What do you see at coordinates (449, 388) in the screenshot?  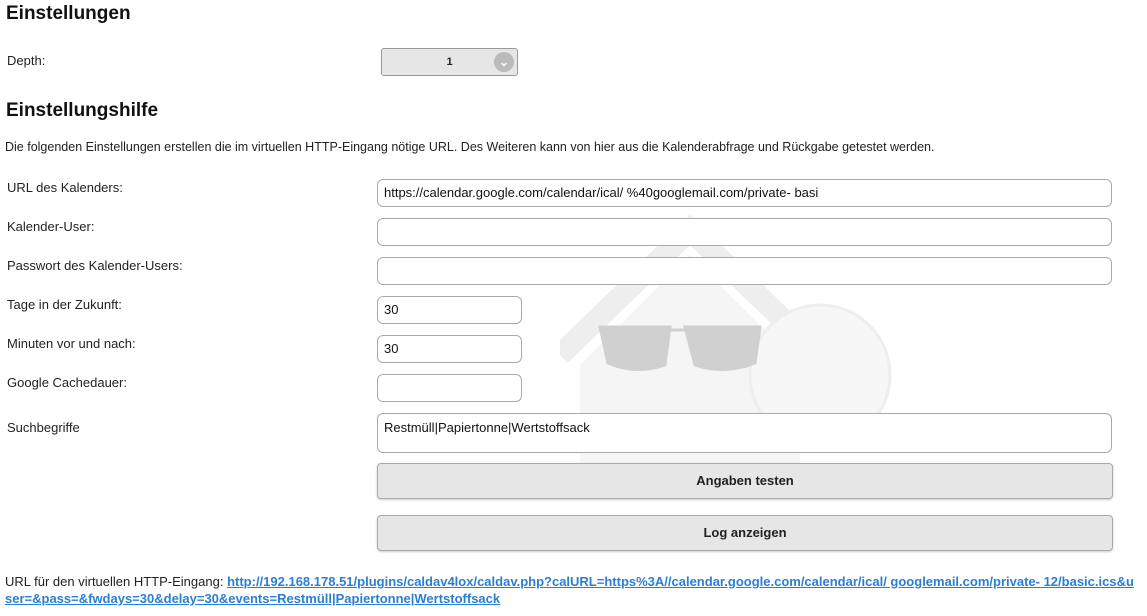 I see `cache-duration-input` at bounding box center [449, 388].